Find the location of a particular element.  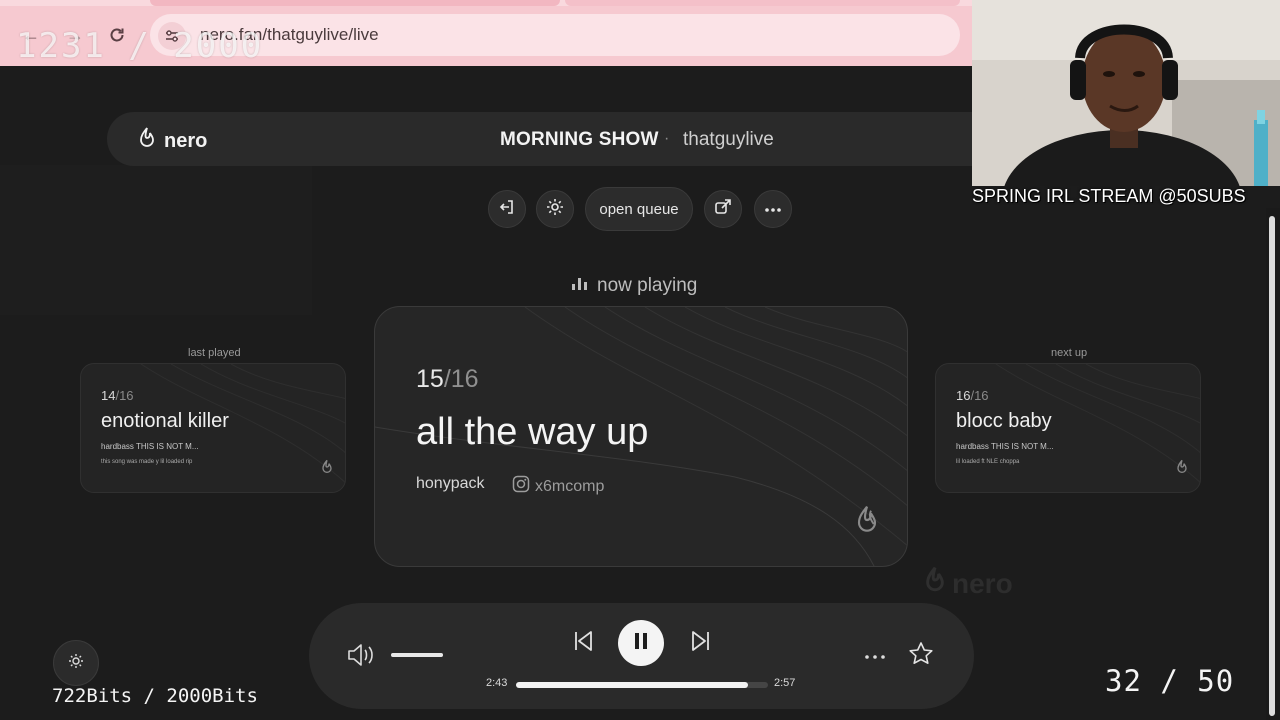

page-shade is located at coordinates (156, 240).